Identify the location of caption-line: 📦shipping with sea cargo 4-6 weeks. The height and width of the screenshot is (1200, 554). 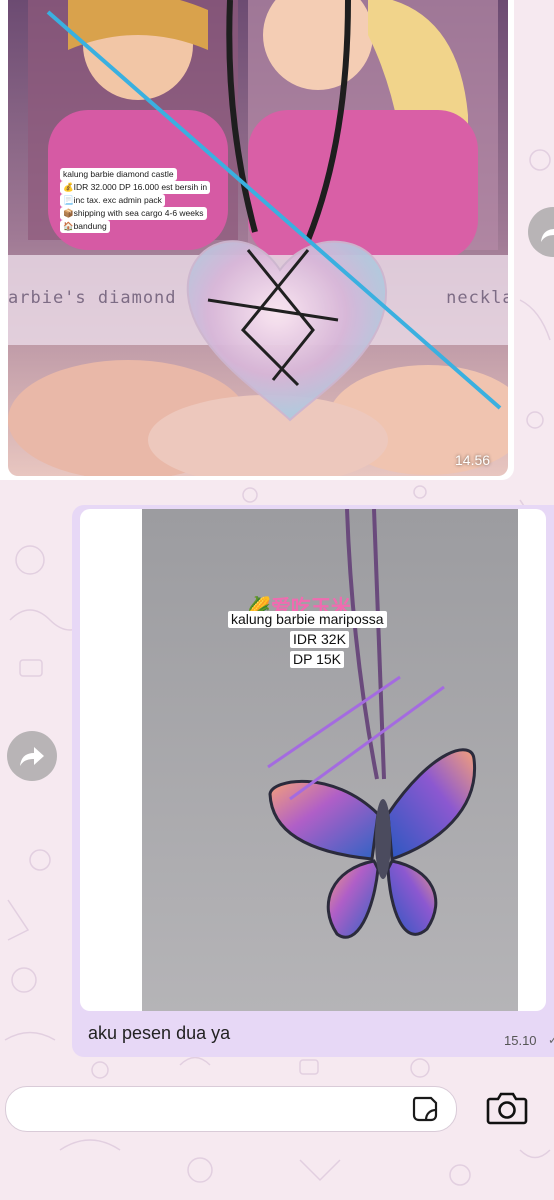
(133, 213).